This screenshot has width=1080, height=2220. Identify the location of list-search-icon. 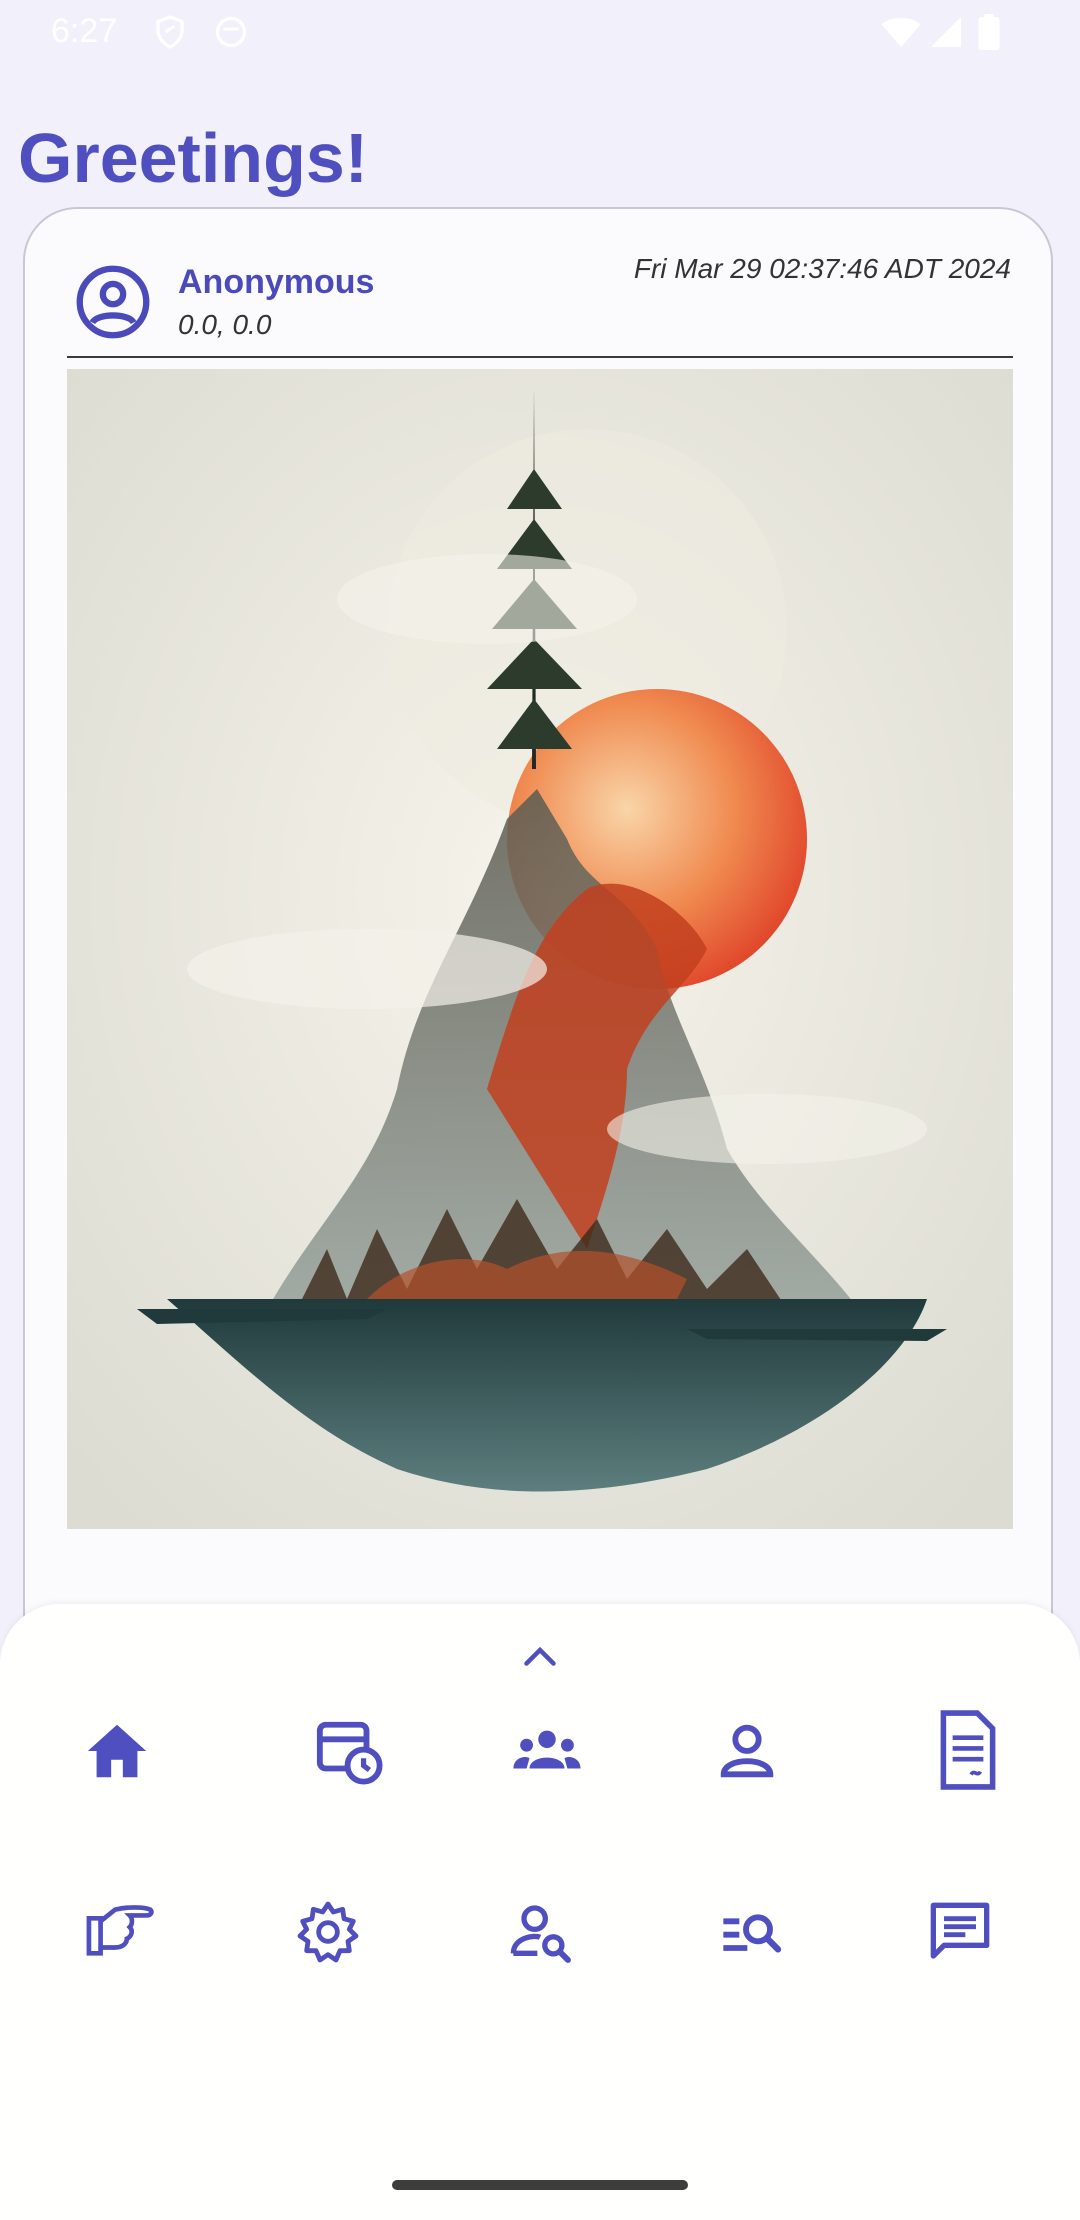
(750, 1932).